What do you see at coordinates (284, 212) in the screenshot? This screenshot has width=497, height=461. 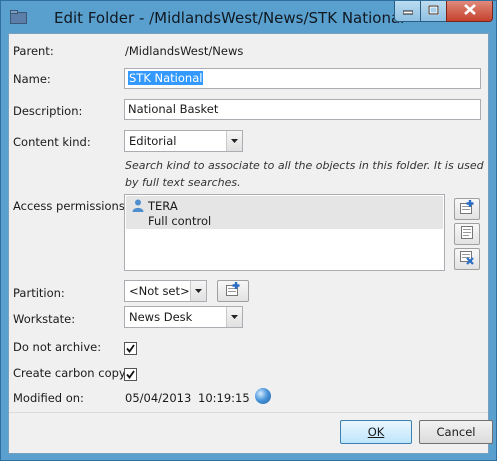 I see `list-item: TERA Full control` at bounding box center [284, 212].